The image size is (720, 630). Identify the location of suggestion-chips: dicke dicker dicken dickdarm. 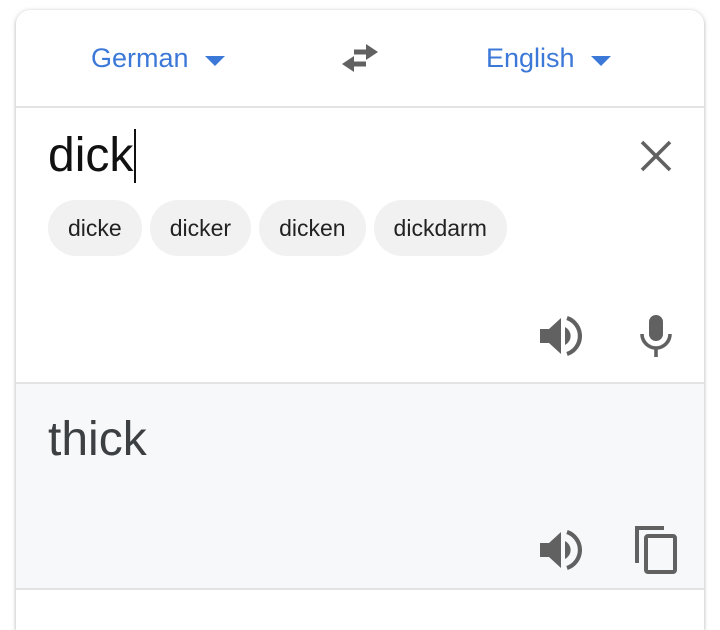
(277, 228).